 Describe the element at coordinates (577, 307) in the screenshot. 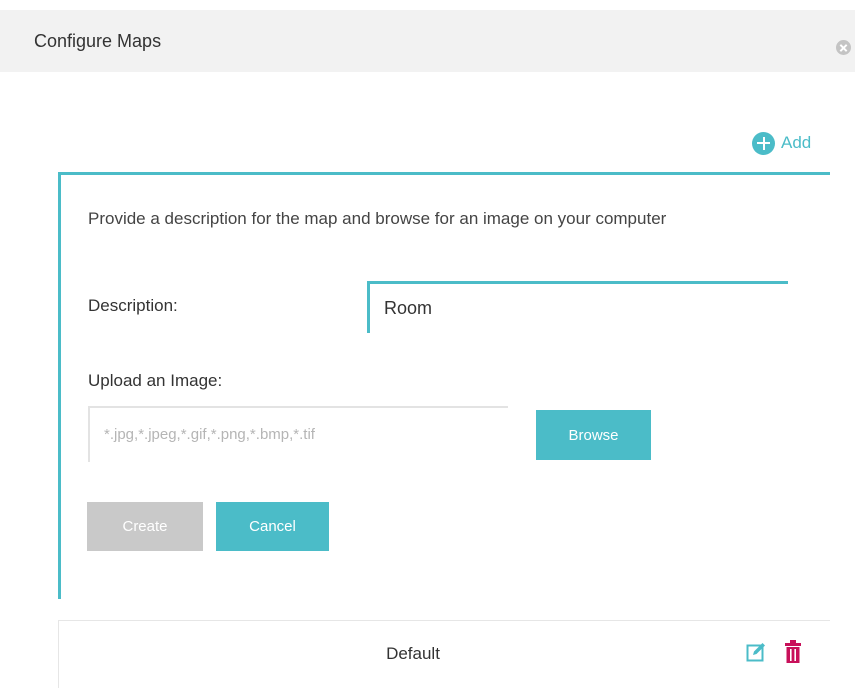

I see `description-input: Room` at that location.